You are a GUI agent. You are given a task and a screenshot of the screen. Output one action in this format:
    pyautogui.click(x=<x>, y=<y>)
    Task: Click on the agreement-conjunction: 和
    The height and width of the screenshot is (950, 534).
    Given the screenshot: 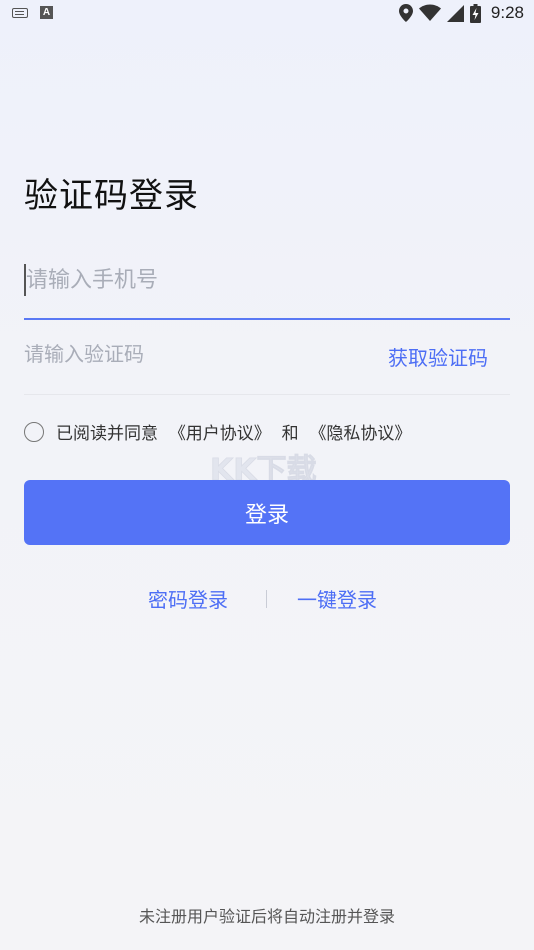 What is the action you would take?
    pyautogui.click(x=290, y=434)
    